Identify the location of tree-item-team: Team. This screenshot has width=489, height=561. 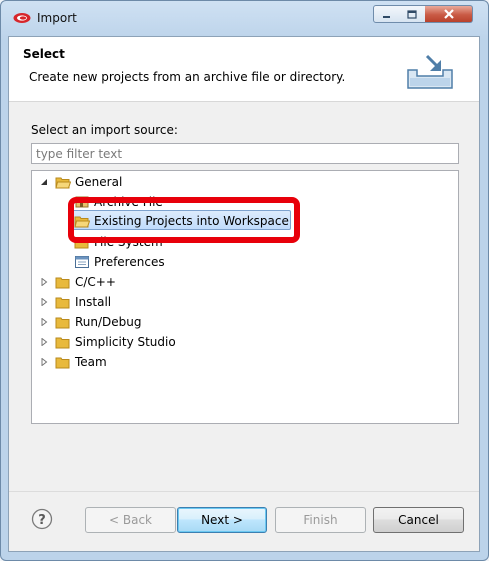
(73, 362).